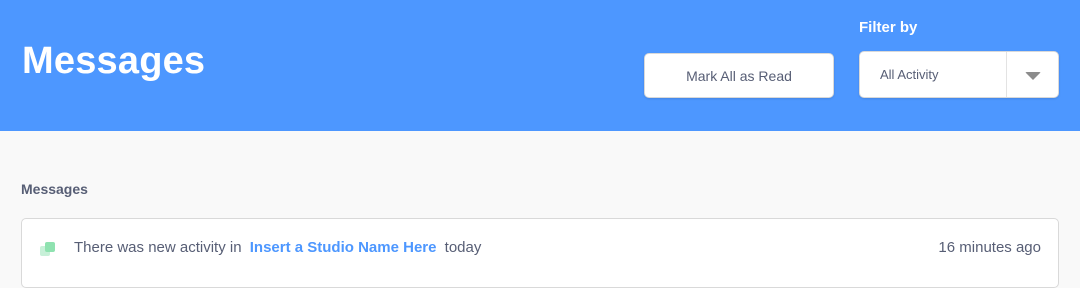  I want to click on page-title: Messages, so click(114, 61).